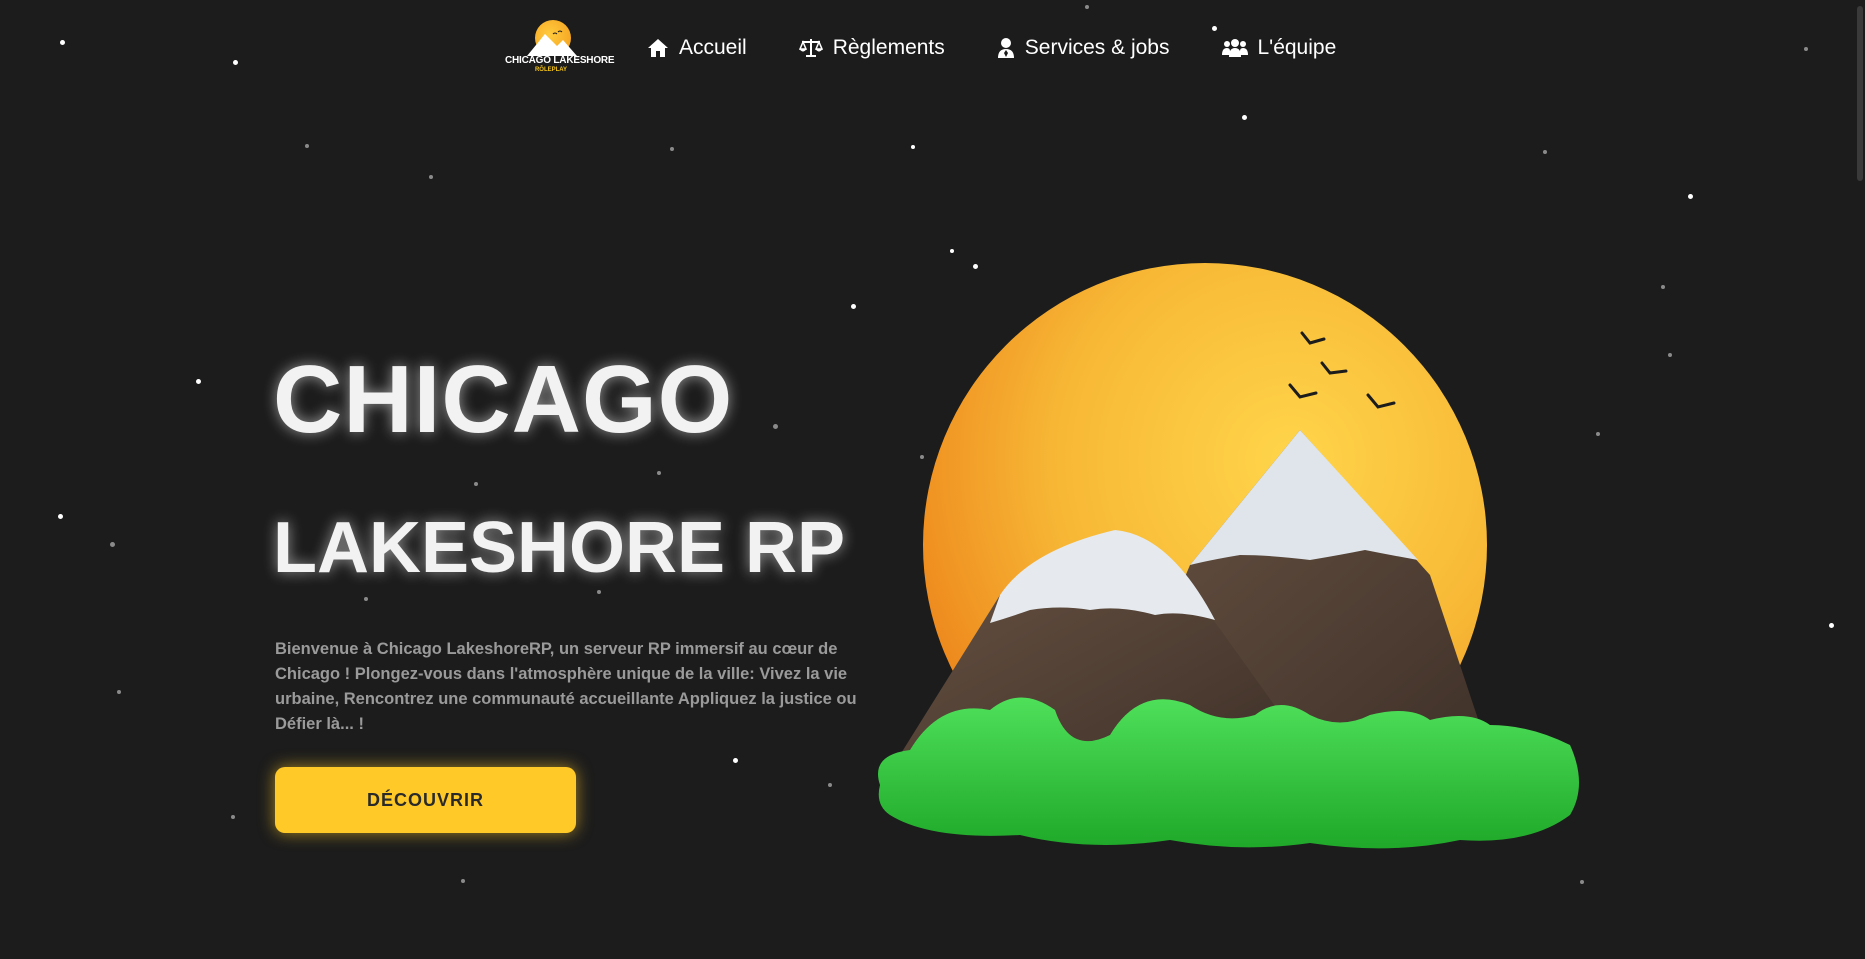 Image resolution: width=1865 pixels, height=959 pixels. I want to click on nav-item-services-jobs: Services & jobs, so click(1083, 48).